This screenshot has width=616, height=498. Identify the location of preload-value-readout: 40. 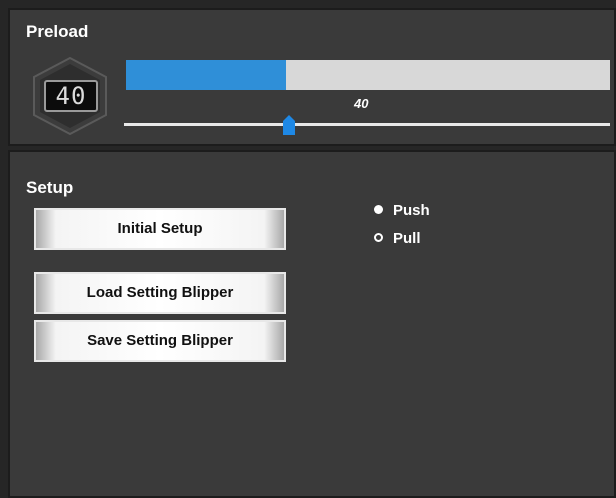
(71, 96).